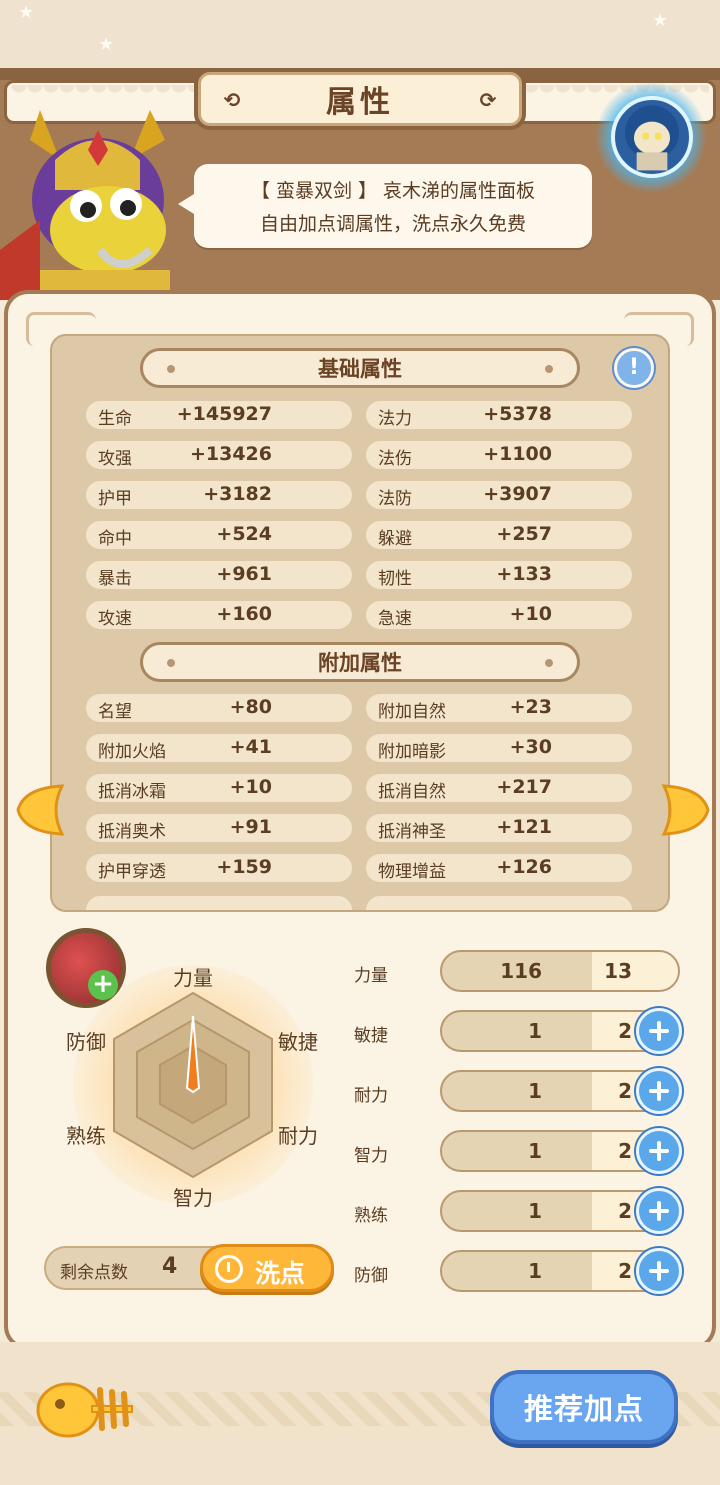  Describe the element at coordinates (219, 708) in the screenshot. I see `stat-row: 名望 +80` at that location.